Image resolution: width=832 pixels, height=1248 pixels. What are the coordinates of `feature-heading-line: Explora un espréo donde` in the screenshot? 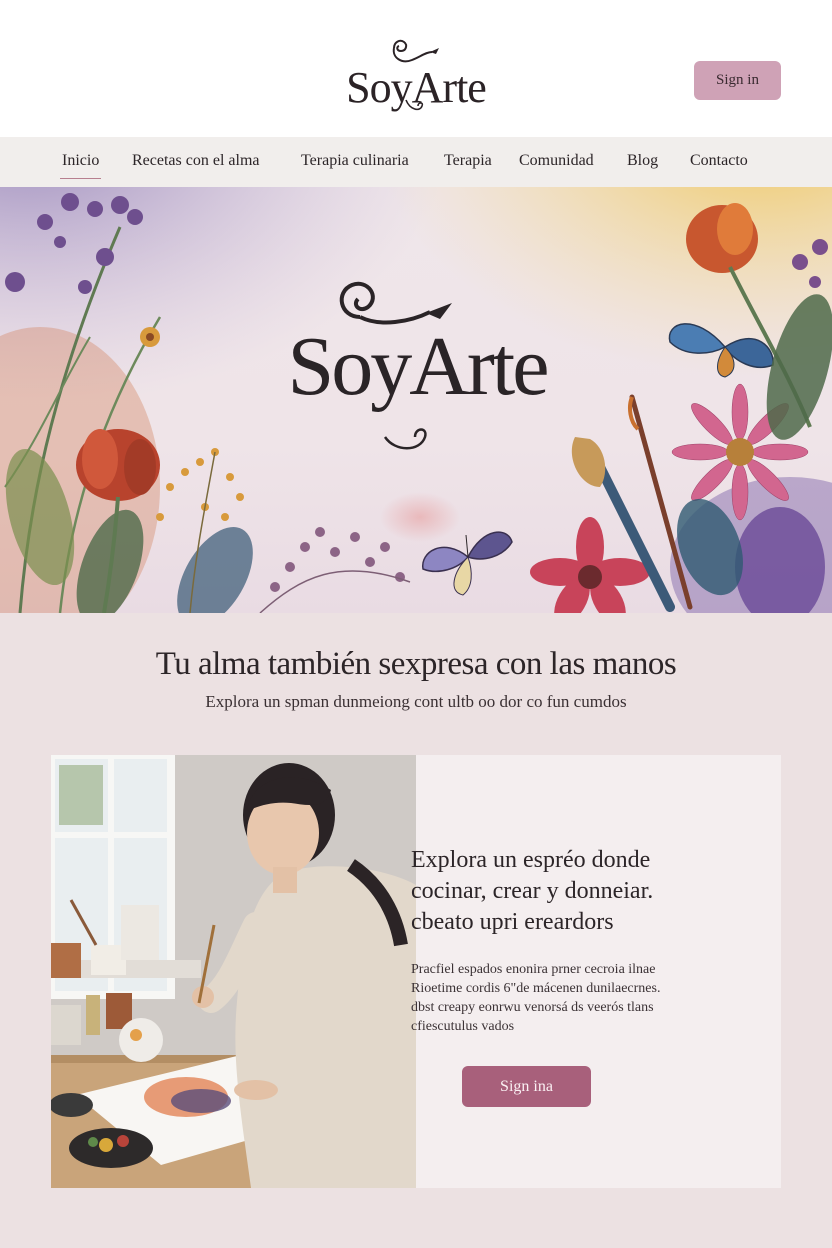 It's located at (531, 860).